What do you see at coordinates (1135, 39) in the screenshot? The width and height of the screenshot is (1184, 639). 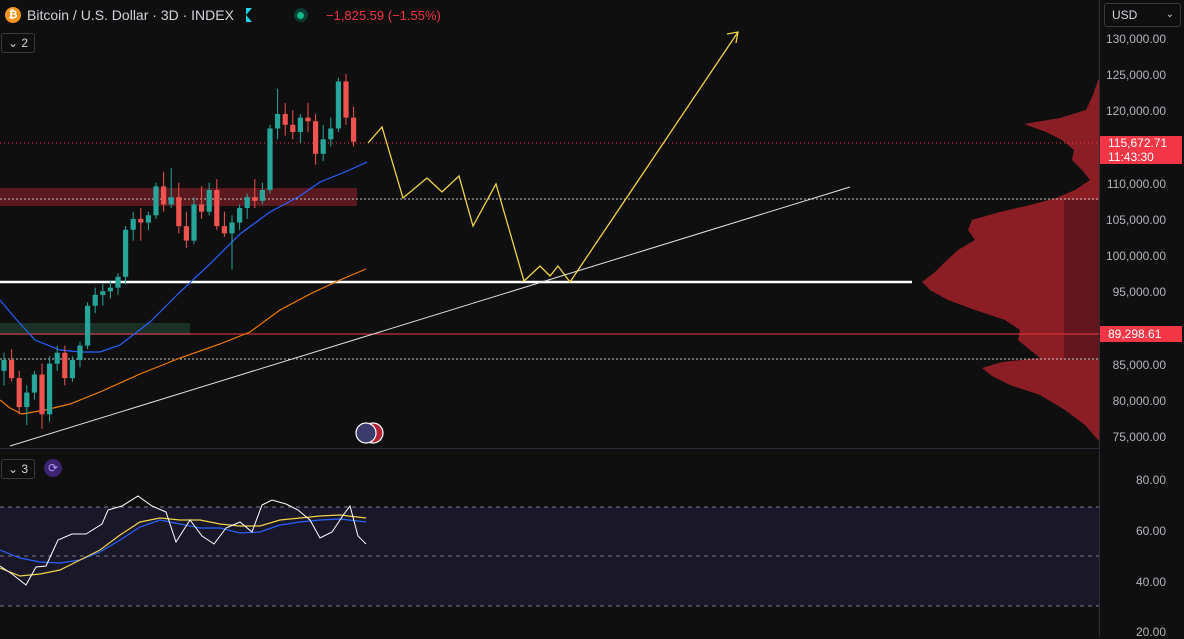 I see `price-tick: 130,000.00` at bounding box center [1135, 39].